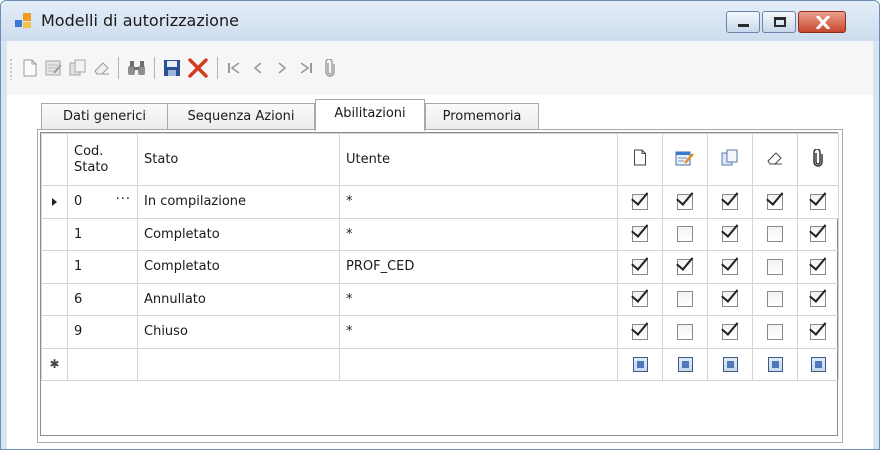  I want to click on tab-promemoria: Promemoria, so click(482, 116).